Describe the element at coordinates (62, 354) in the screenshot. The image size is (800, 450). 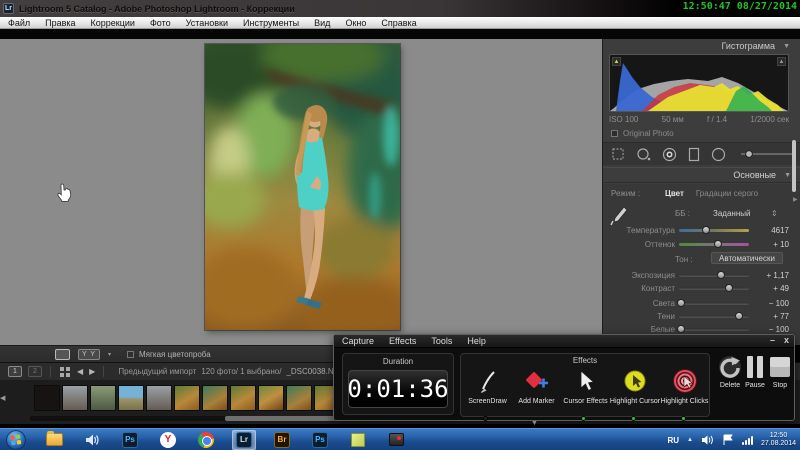
I see `loupe-view-icon` at that location.